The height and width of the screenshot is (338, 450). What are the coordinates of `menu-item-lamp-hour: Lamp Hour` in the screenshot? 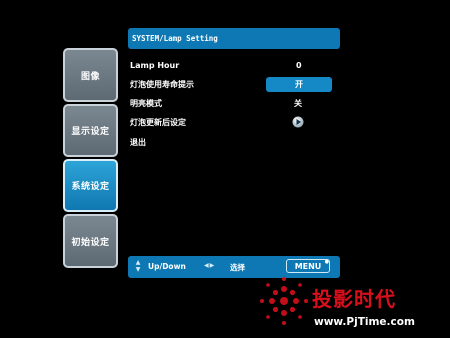 It's located at (154, 66).